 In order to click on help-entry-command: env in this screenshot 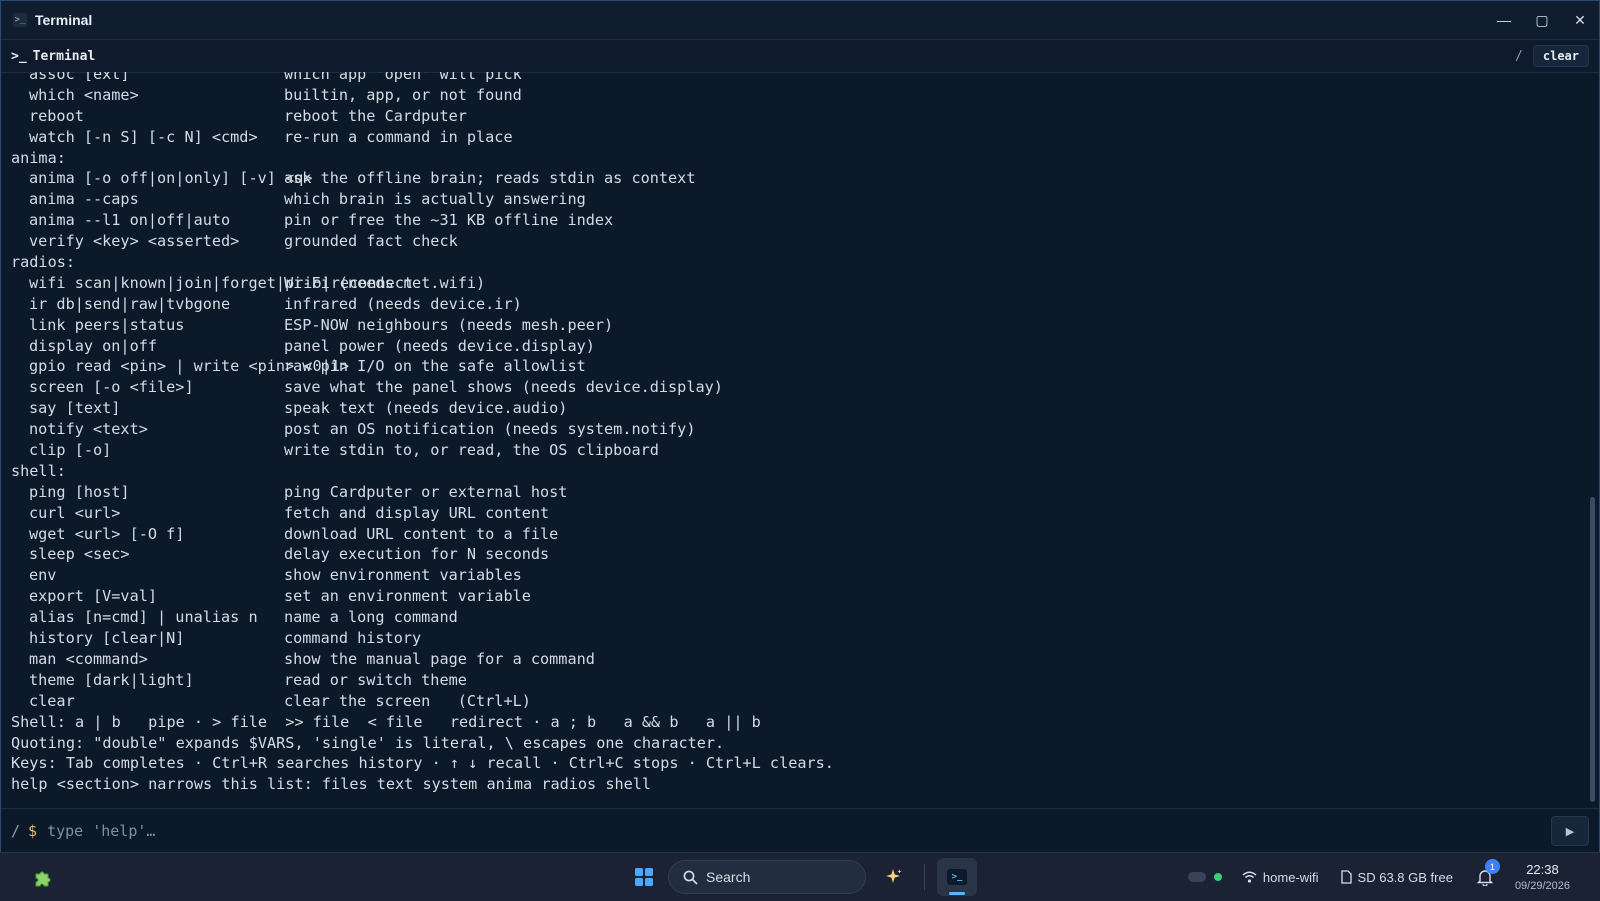, I will do `click(43, 575)`.